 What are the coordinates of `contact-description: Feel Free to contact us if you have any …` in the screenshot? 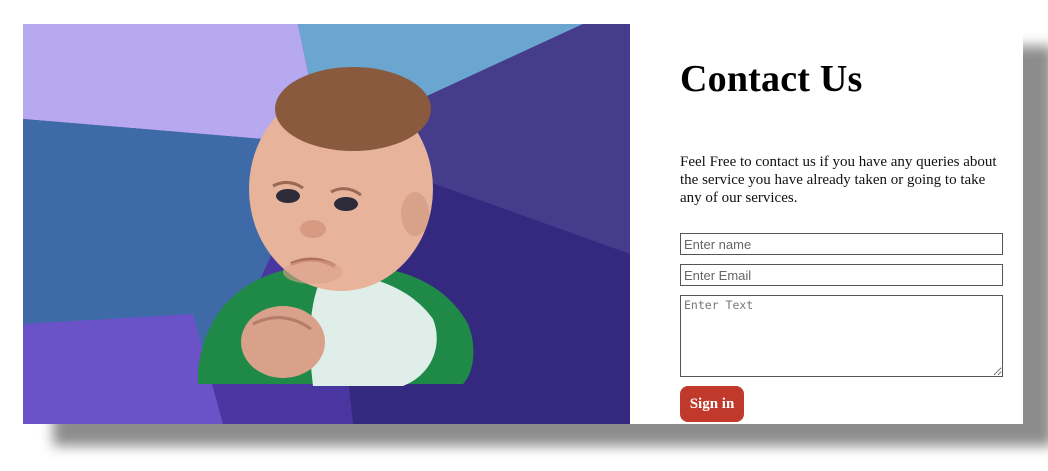 It's located at (838, 180).